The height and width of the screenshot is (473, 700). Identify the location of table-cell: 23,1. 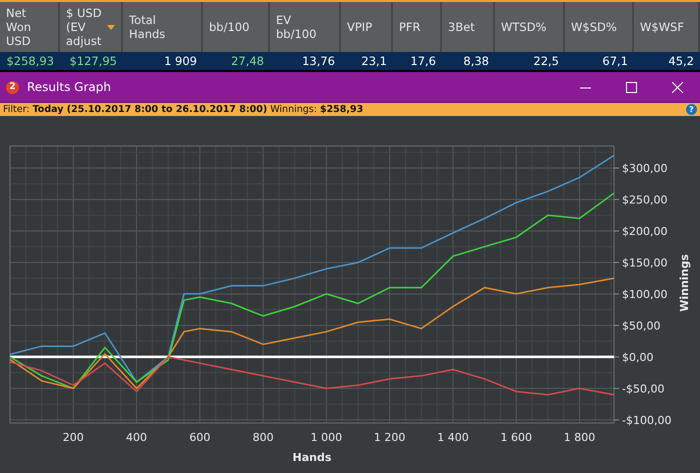
(374, 61).